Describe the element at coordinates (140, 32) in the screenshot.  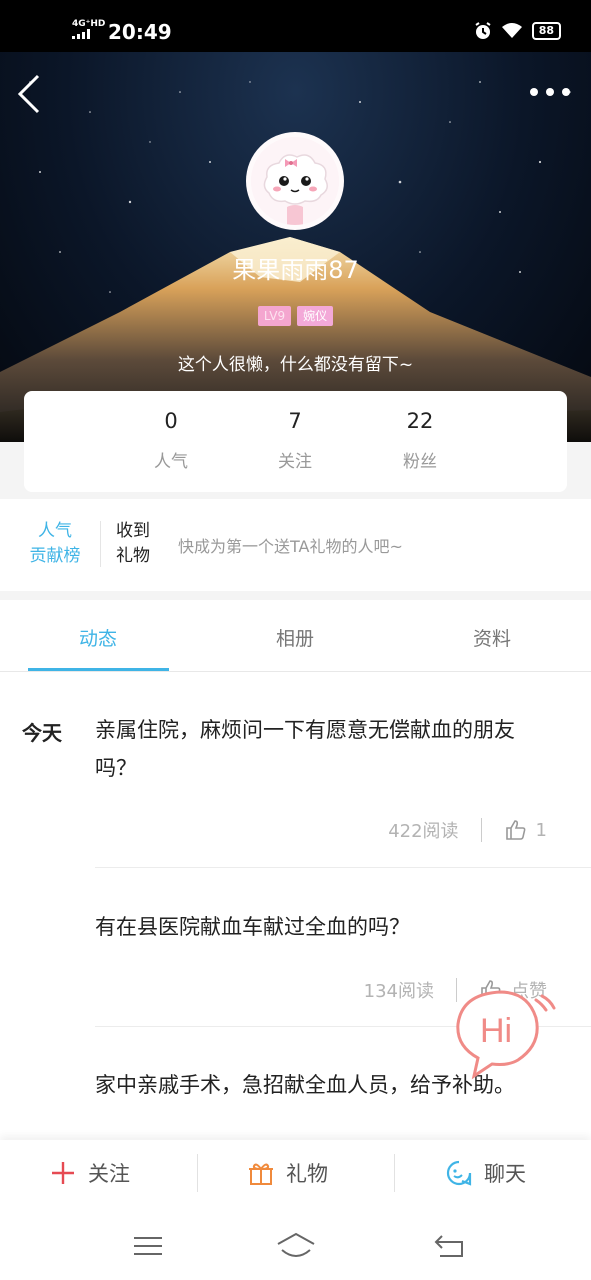
I see `clock: 20:49` at that location.